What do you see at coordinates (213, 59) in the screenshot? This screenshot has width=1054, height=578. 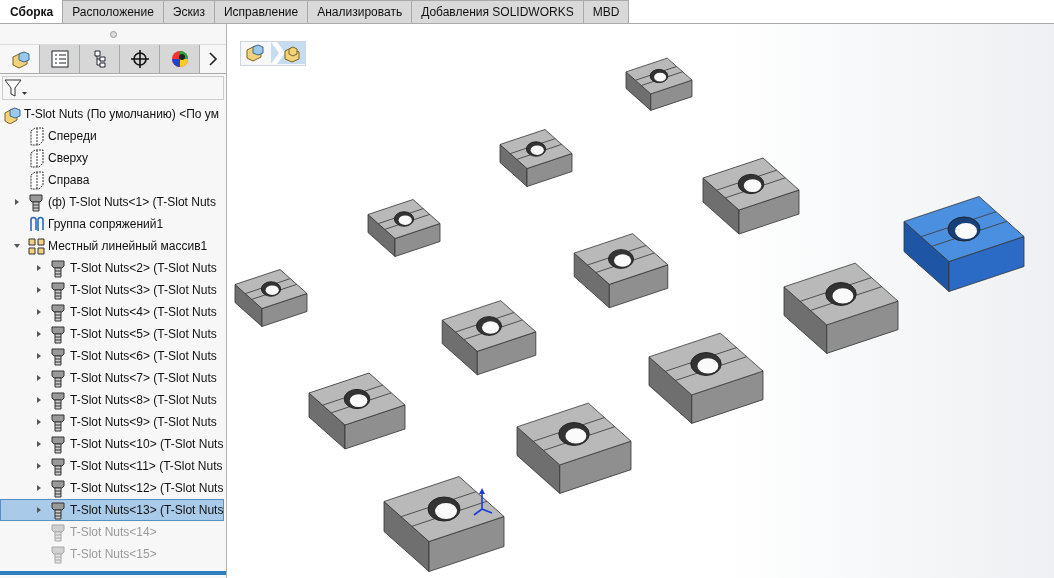 I see `chevron-right-icon` at bounding box center [213, 59].